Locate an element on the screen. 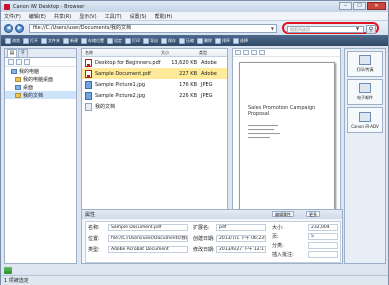 The width and height of the screenshot is (389, 285). prop-label-category: 分类: is located at coordinates (278, 246).